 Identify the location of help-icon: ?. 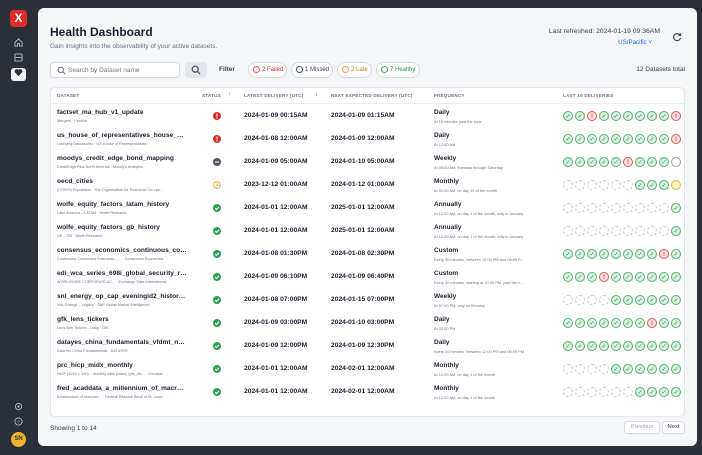
(18, 423).